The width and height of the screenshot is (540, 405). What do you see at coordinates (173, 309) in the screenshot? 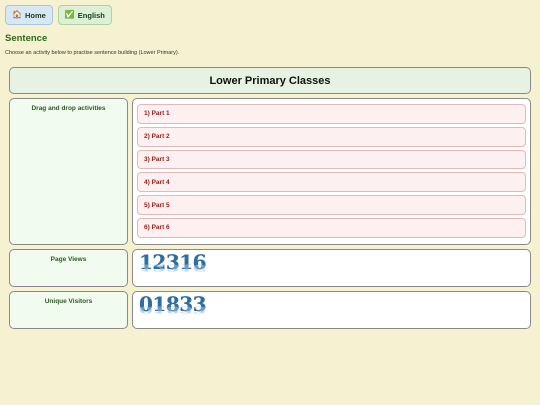
I see `unique-visitors-counter-reflection: 01833` at bounding box center [173, 309].